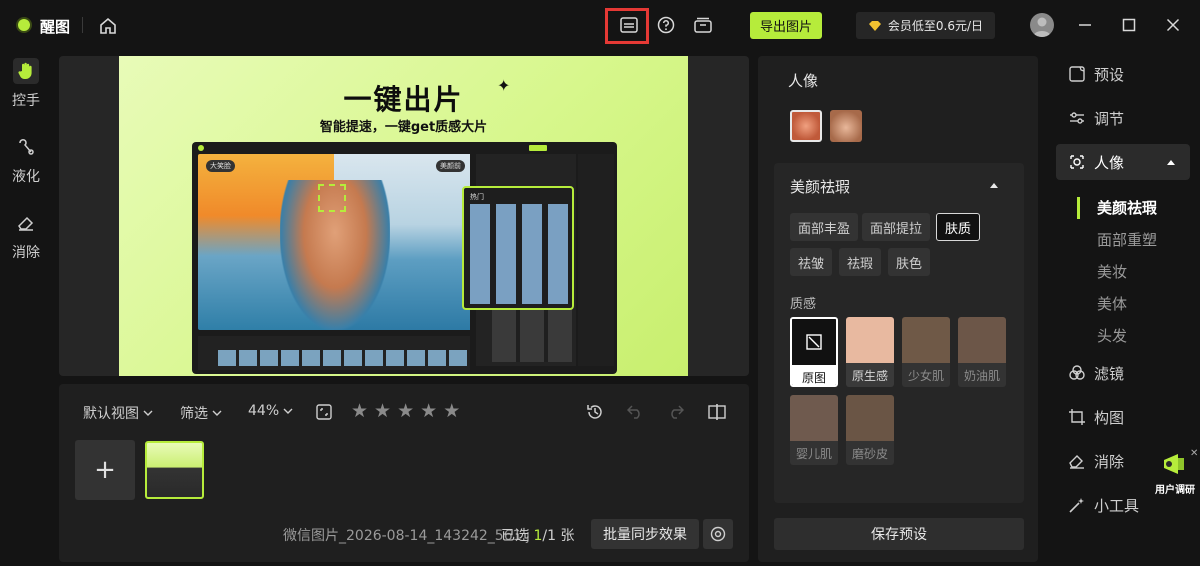 This screenshot has height=566, width=1200. Describe the element at coordinates (26, 164) in the screenshot. I see `tool-liquify: 液化` at that location.